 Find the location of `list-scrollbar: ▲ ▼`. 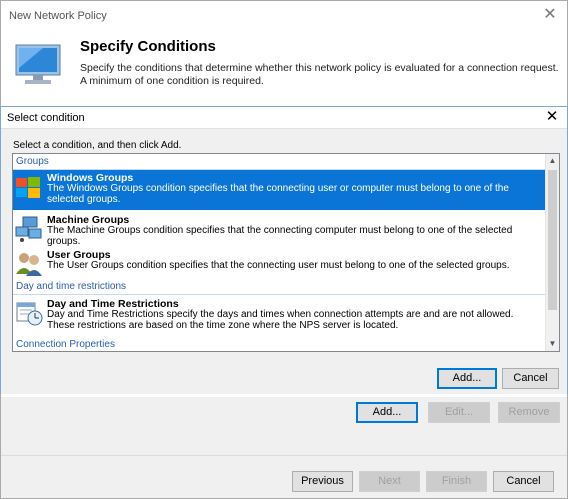

list-scrollbar: ▲ ▼ is located at coordinates (552, 252).